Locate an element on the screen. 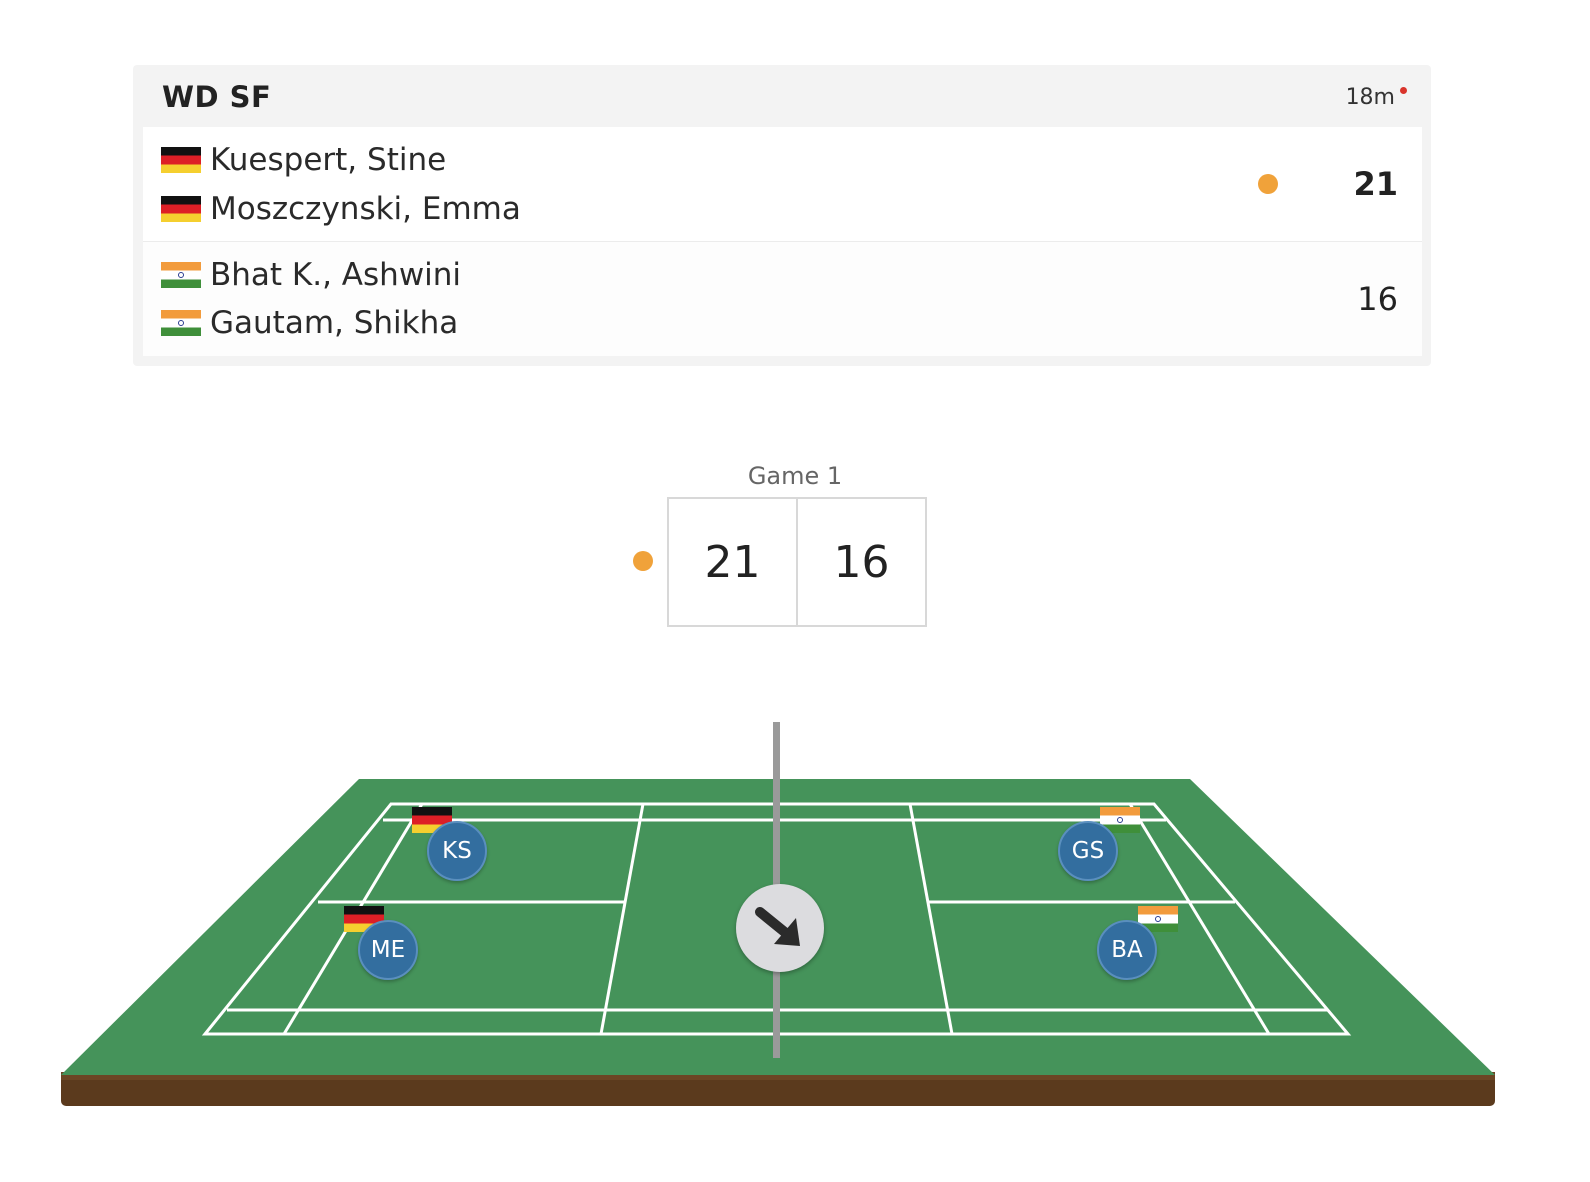 This screenshot has height=1182, width=1590. shuttle-direction-button is located at coordinates (780, 928).